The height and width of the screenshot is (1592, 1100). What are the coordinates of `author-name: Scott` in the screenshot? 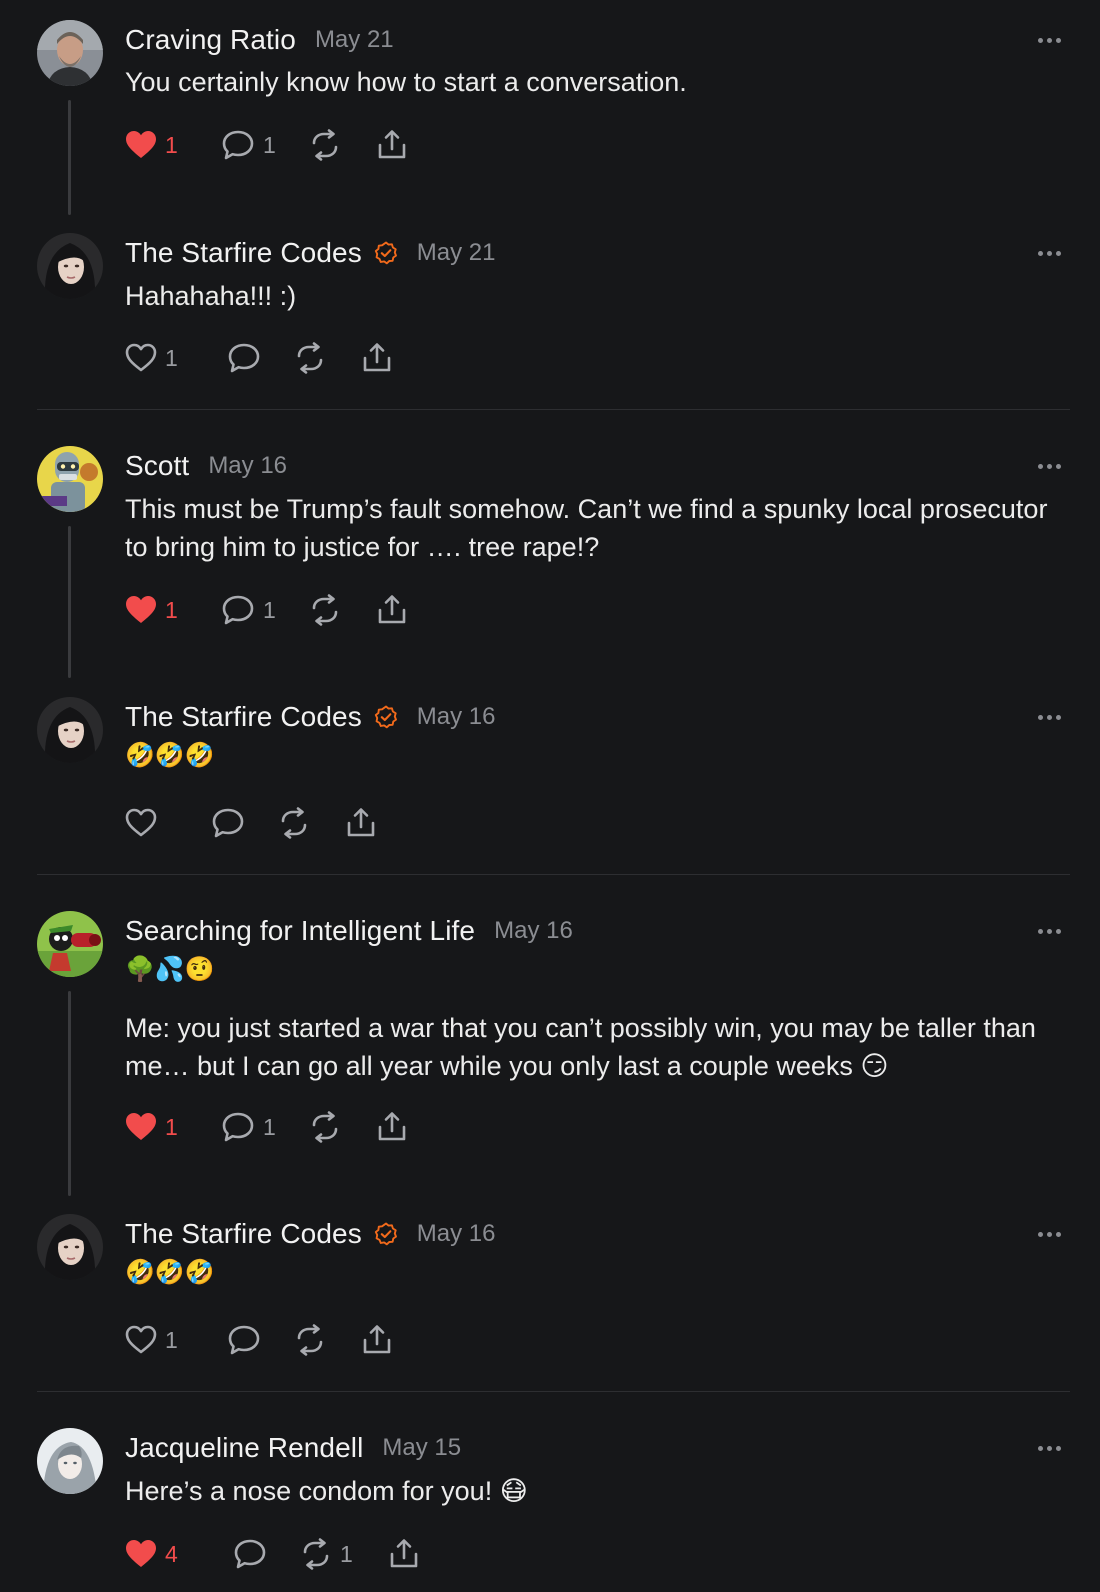 It's located at (157, 466).